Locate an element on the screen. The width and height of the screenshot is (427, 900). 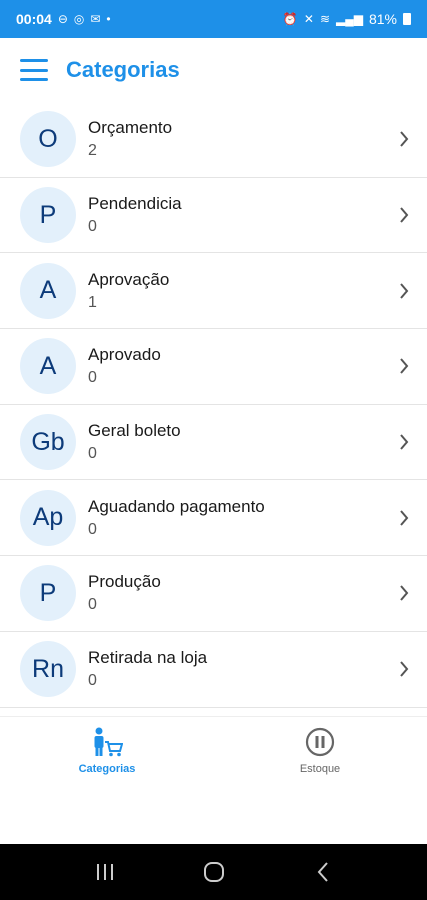
list-item-text: Aprovado 0 is located at coordinates (241, 366).